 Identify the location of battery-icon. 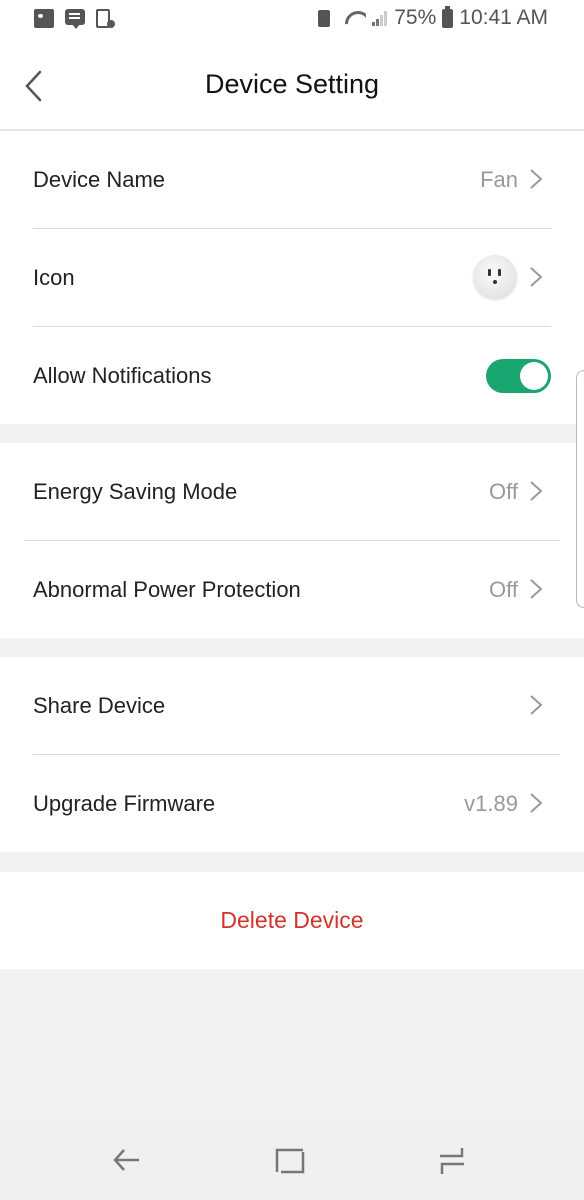
(448, 16).